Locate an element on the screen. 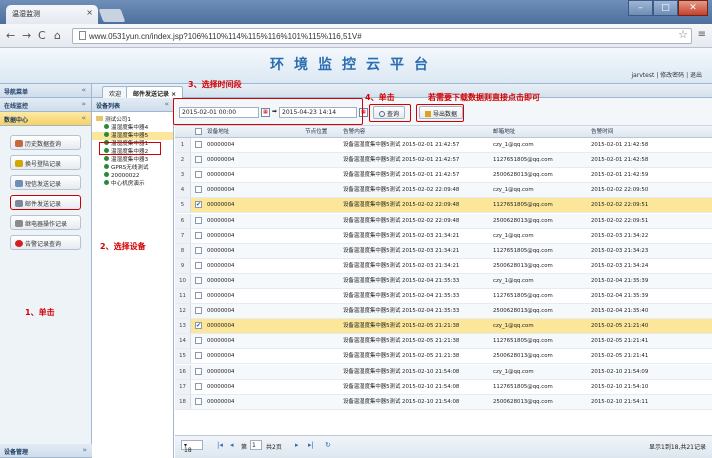 This screenshot has height=458, width=712. last-page-icon: ▸| is located at coordinates (311, 445).